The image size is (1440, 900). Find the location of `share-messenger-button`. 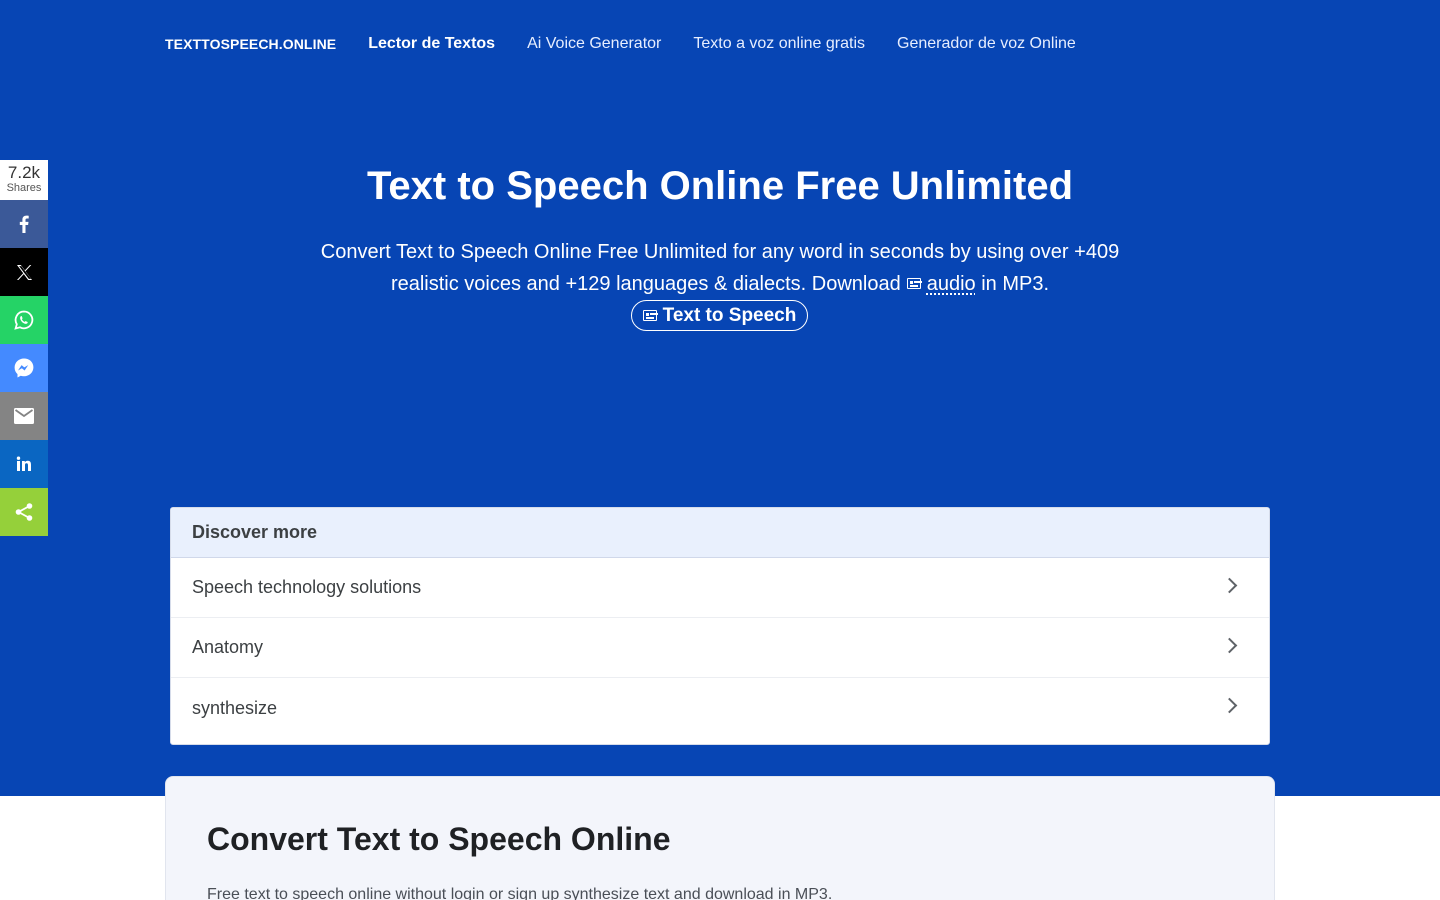

share-messenger-button is located at coordinates (24, 368).